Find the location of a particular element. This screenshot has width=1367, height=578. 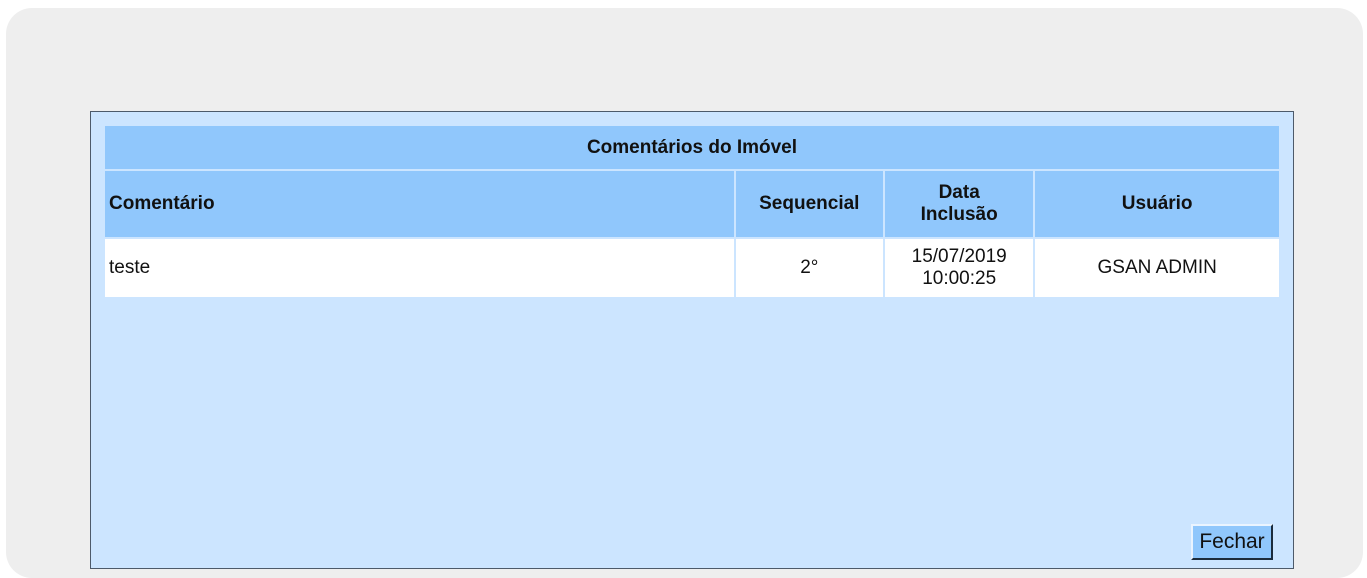

cell-sequencial: 2° is located at coordinates (810, 268).